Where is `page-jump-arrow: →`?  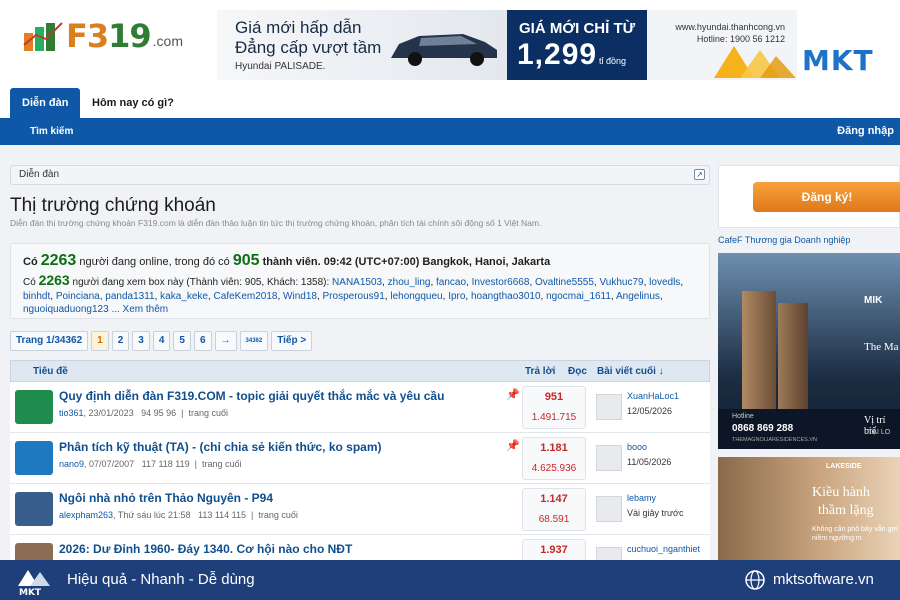 page-jump-arrow: → is located at coordinates (225, 341).